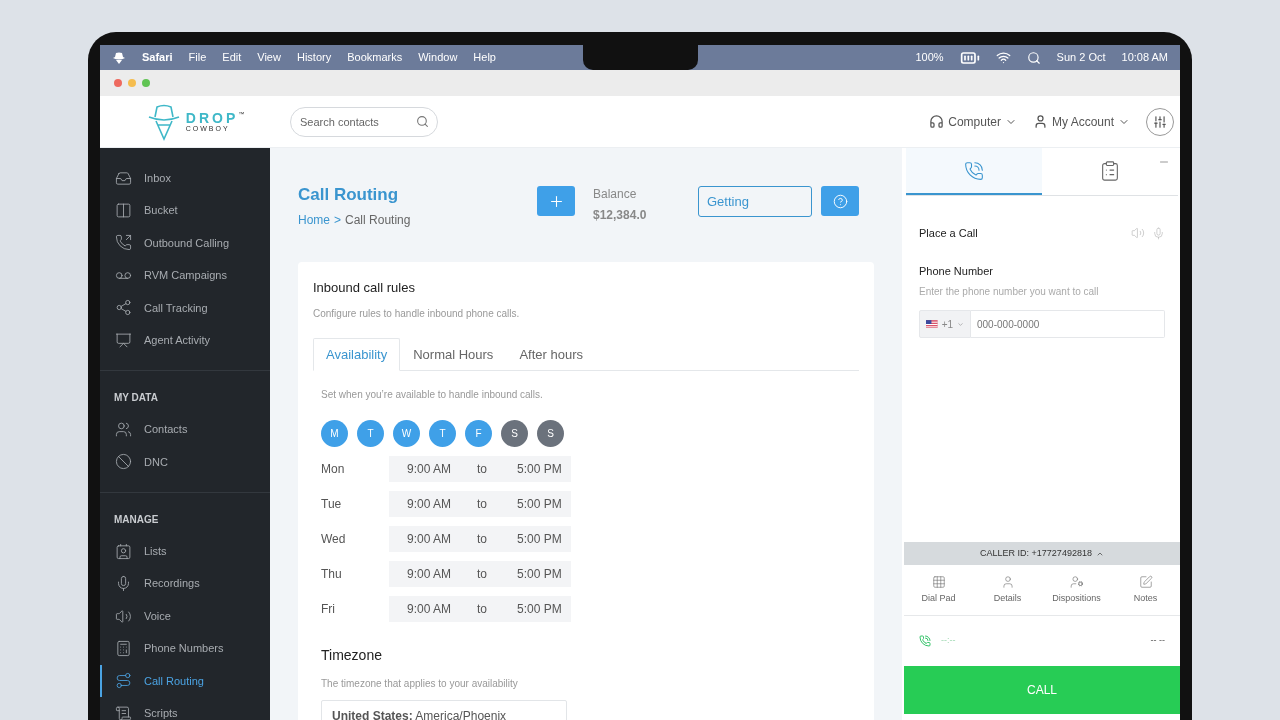  I want to click on menu-item: Bookmarks, so click(375, 57).